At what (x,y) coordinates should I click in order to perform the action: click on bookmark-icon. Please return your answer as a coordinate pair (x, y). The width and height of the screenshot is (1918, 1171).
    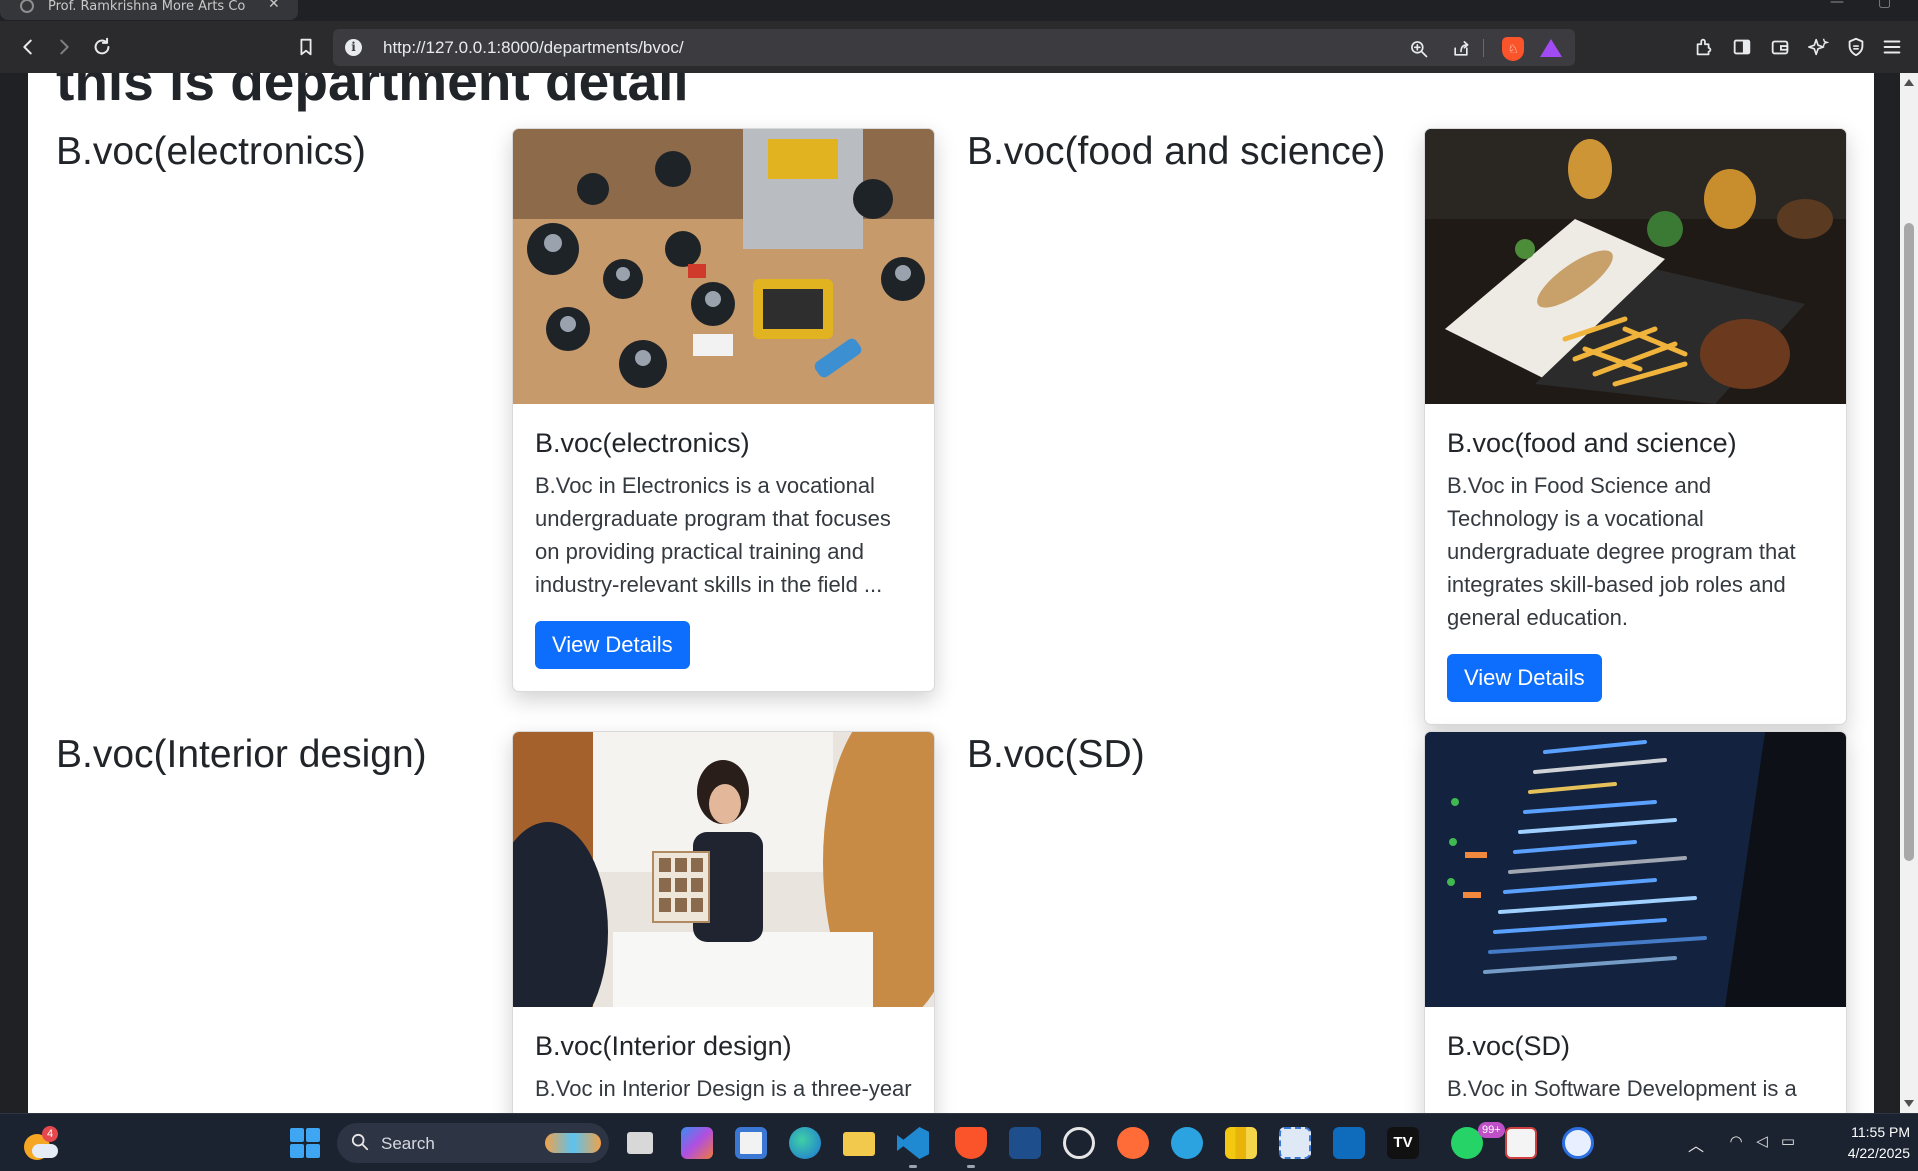
    Looking at the image, I should click on (306, 47).